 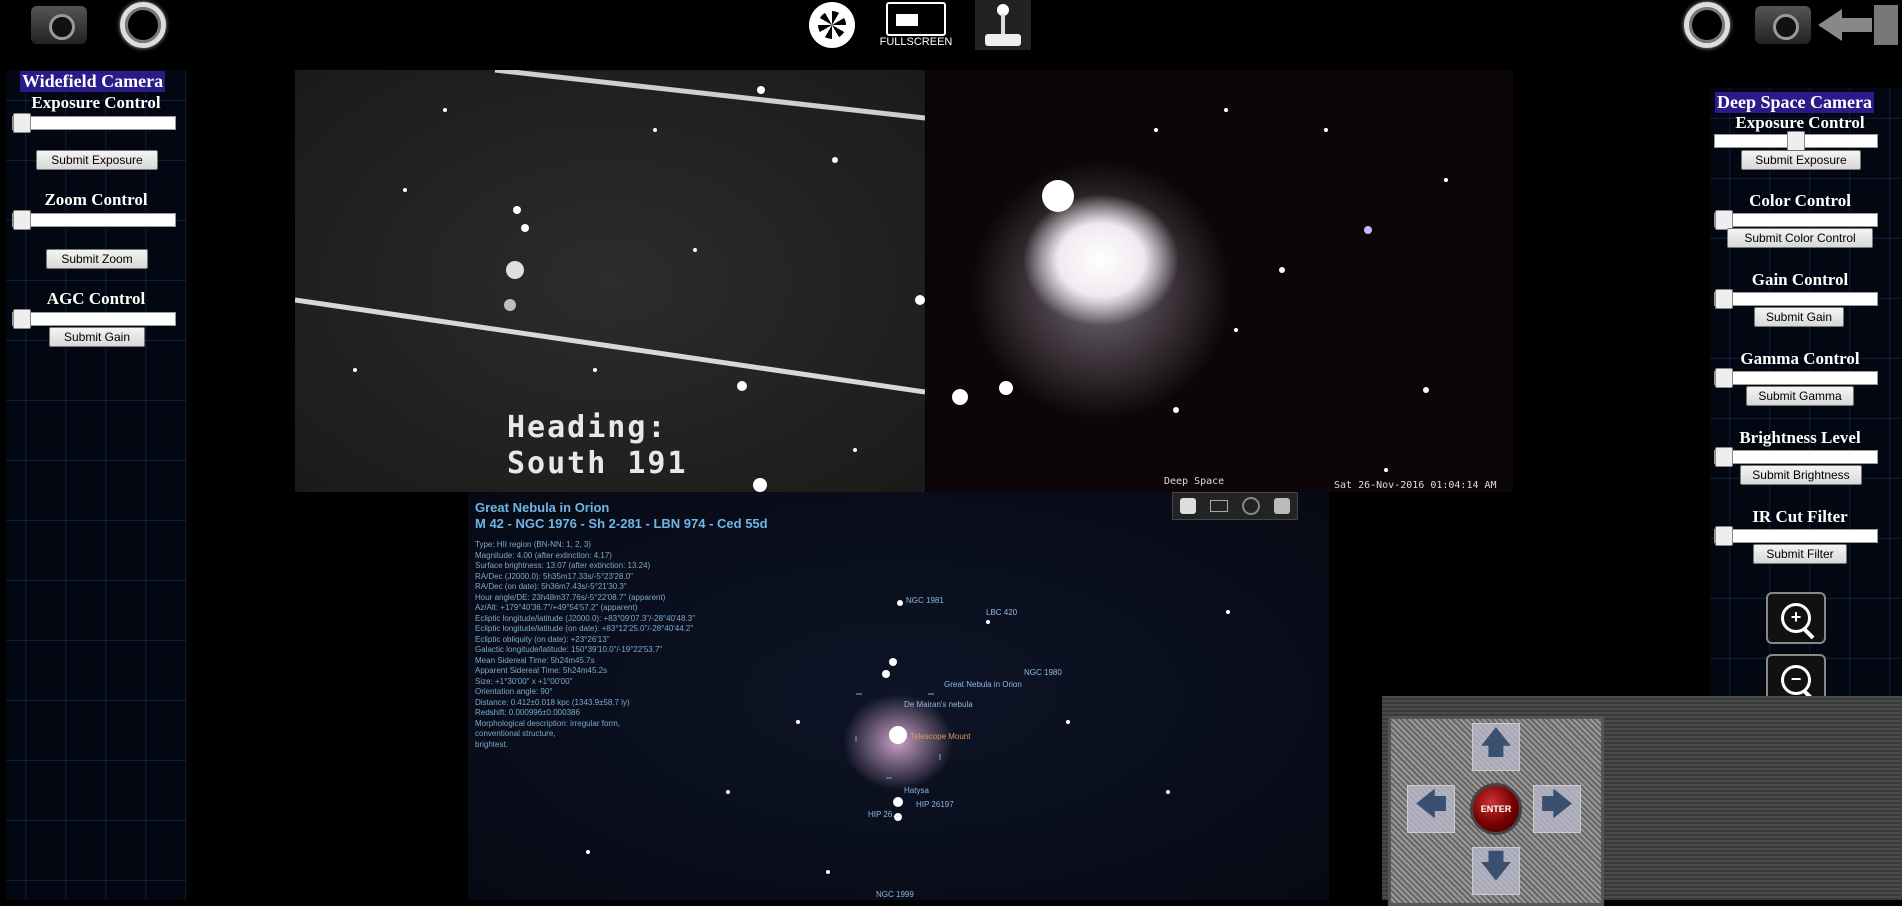 I want to click on deepspace-ring-button, so click(x=1707, y=25).